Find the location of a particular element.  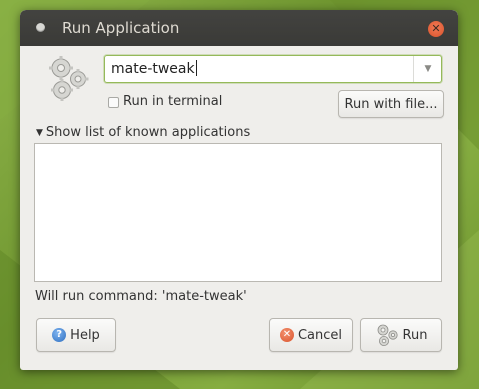

command-input: mate-tweak is located at coordinates (154, 69).